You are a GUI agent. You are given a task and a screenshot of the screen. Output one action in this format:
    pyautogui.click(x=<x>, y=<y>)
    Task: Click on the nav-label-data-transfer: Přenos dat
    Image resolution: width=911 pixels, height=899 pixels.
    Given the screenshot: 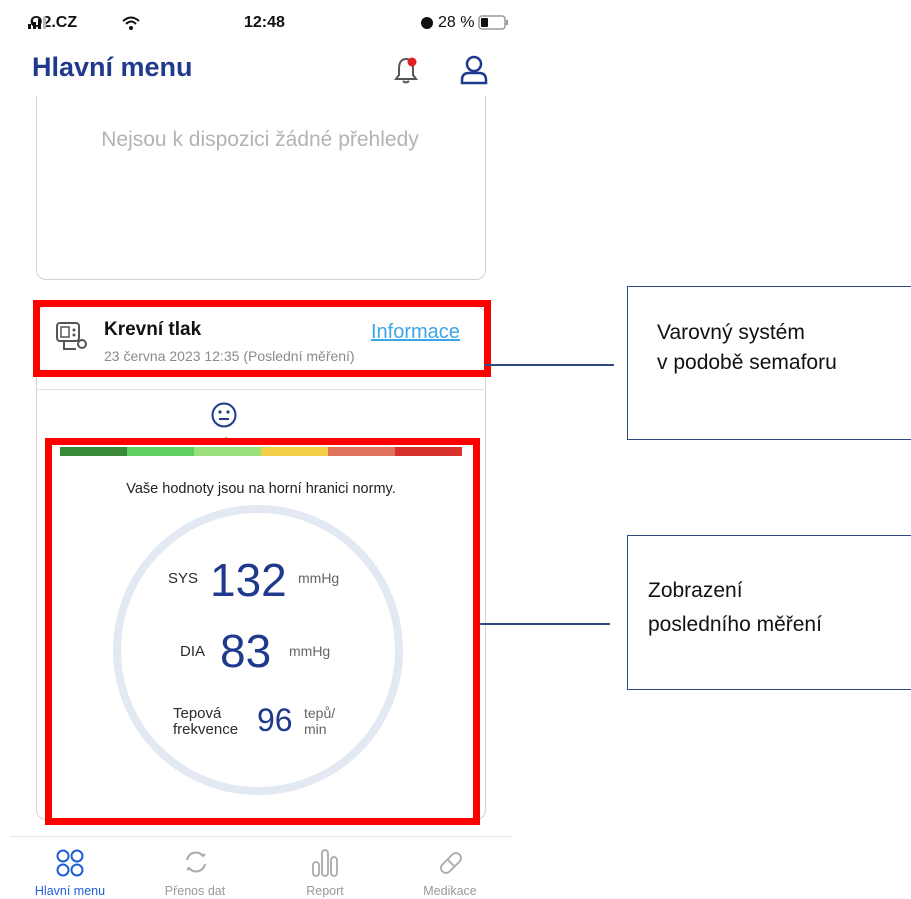 What is the action you would take?
    pyautogui.click(x=195, y=891)
    